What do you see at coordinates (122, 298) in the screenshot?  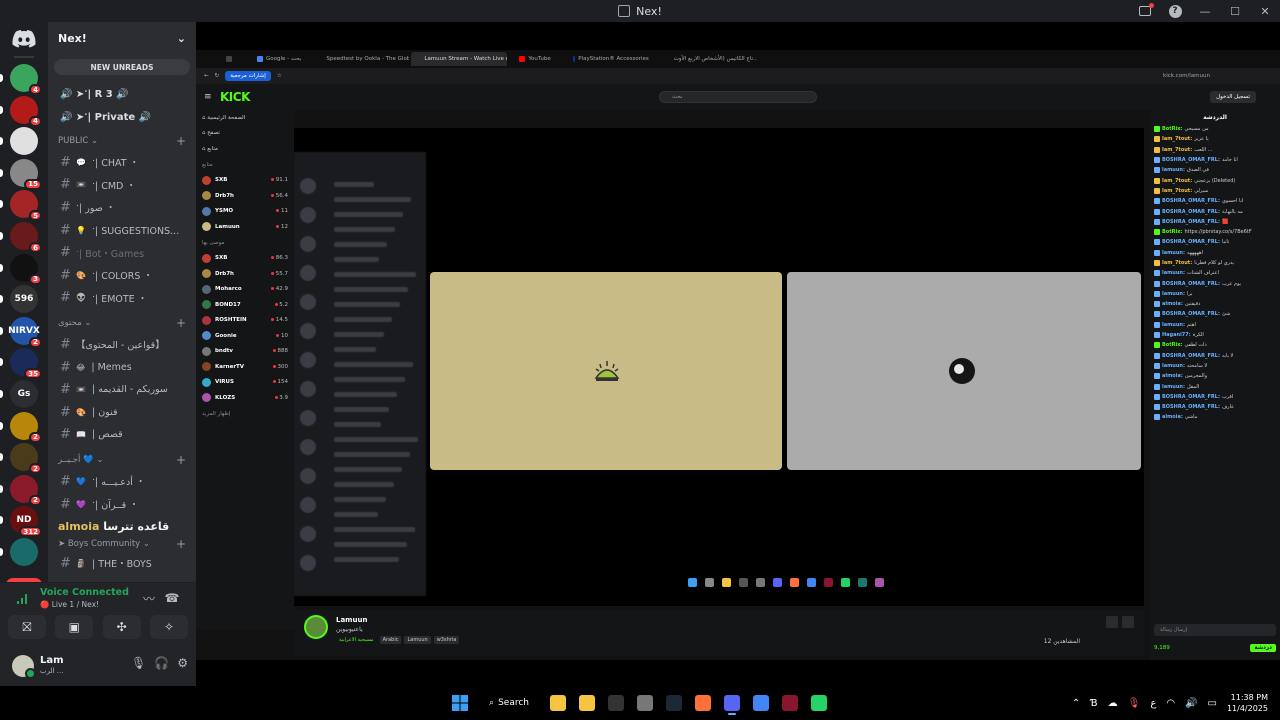 I see `text-channel: # 👽 ॱ| EMOTE ・` at bounding box center [122, 298].